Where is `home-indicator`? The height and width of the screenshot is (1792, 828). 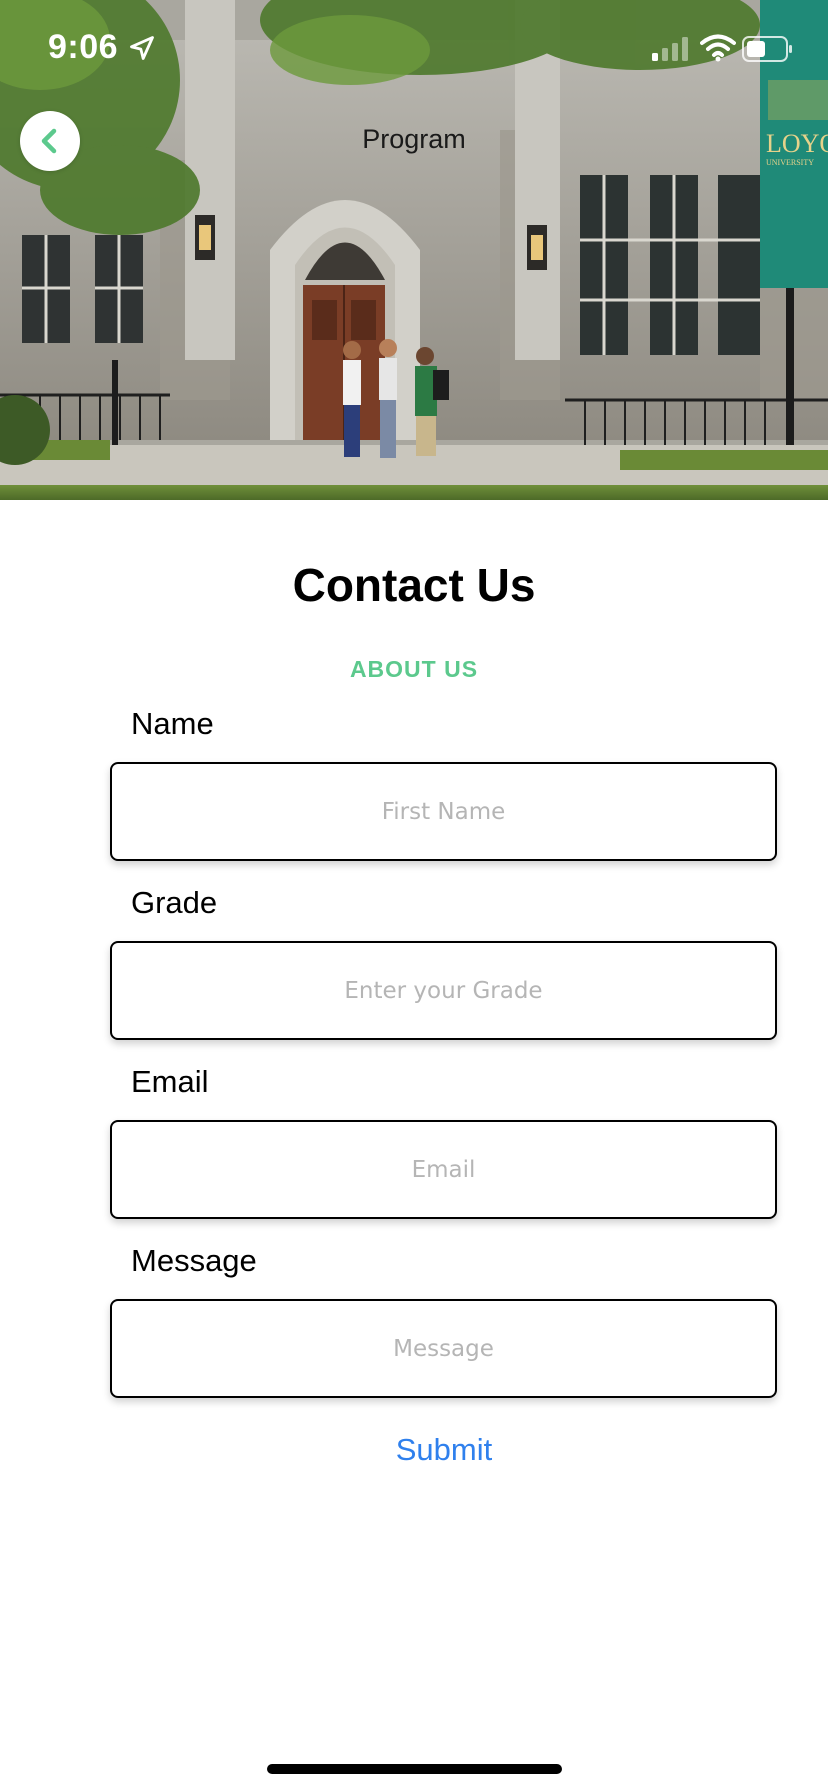
home-indicator is located at coordinates (414, 1769).